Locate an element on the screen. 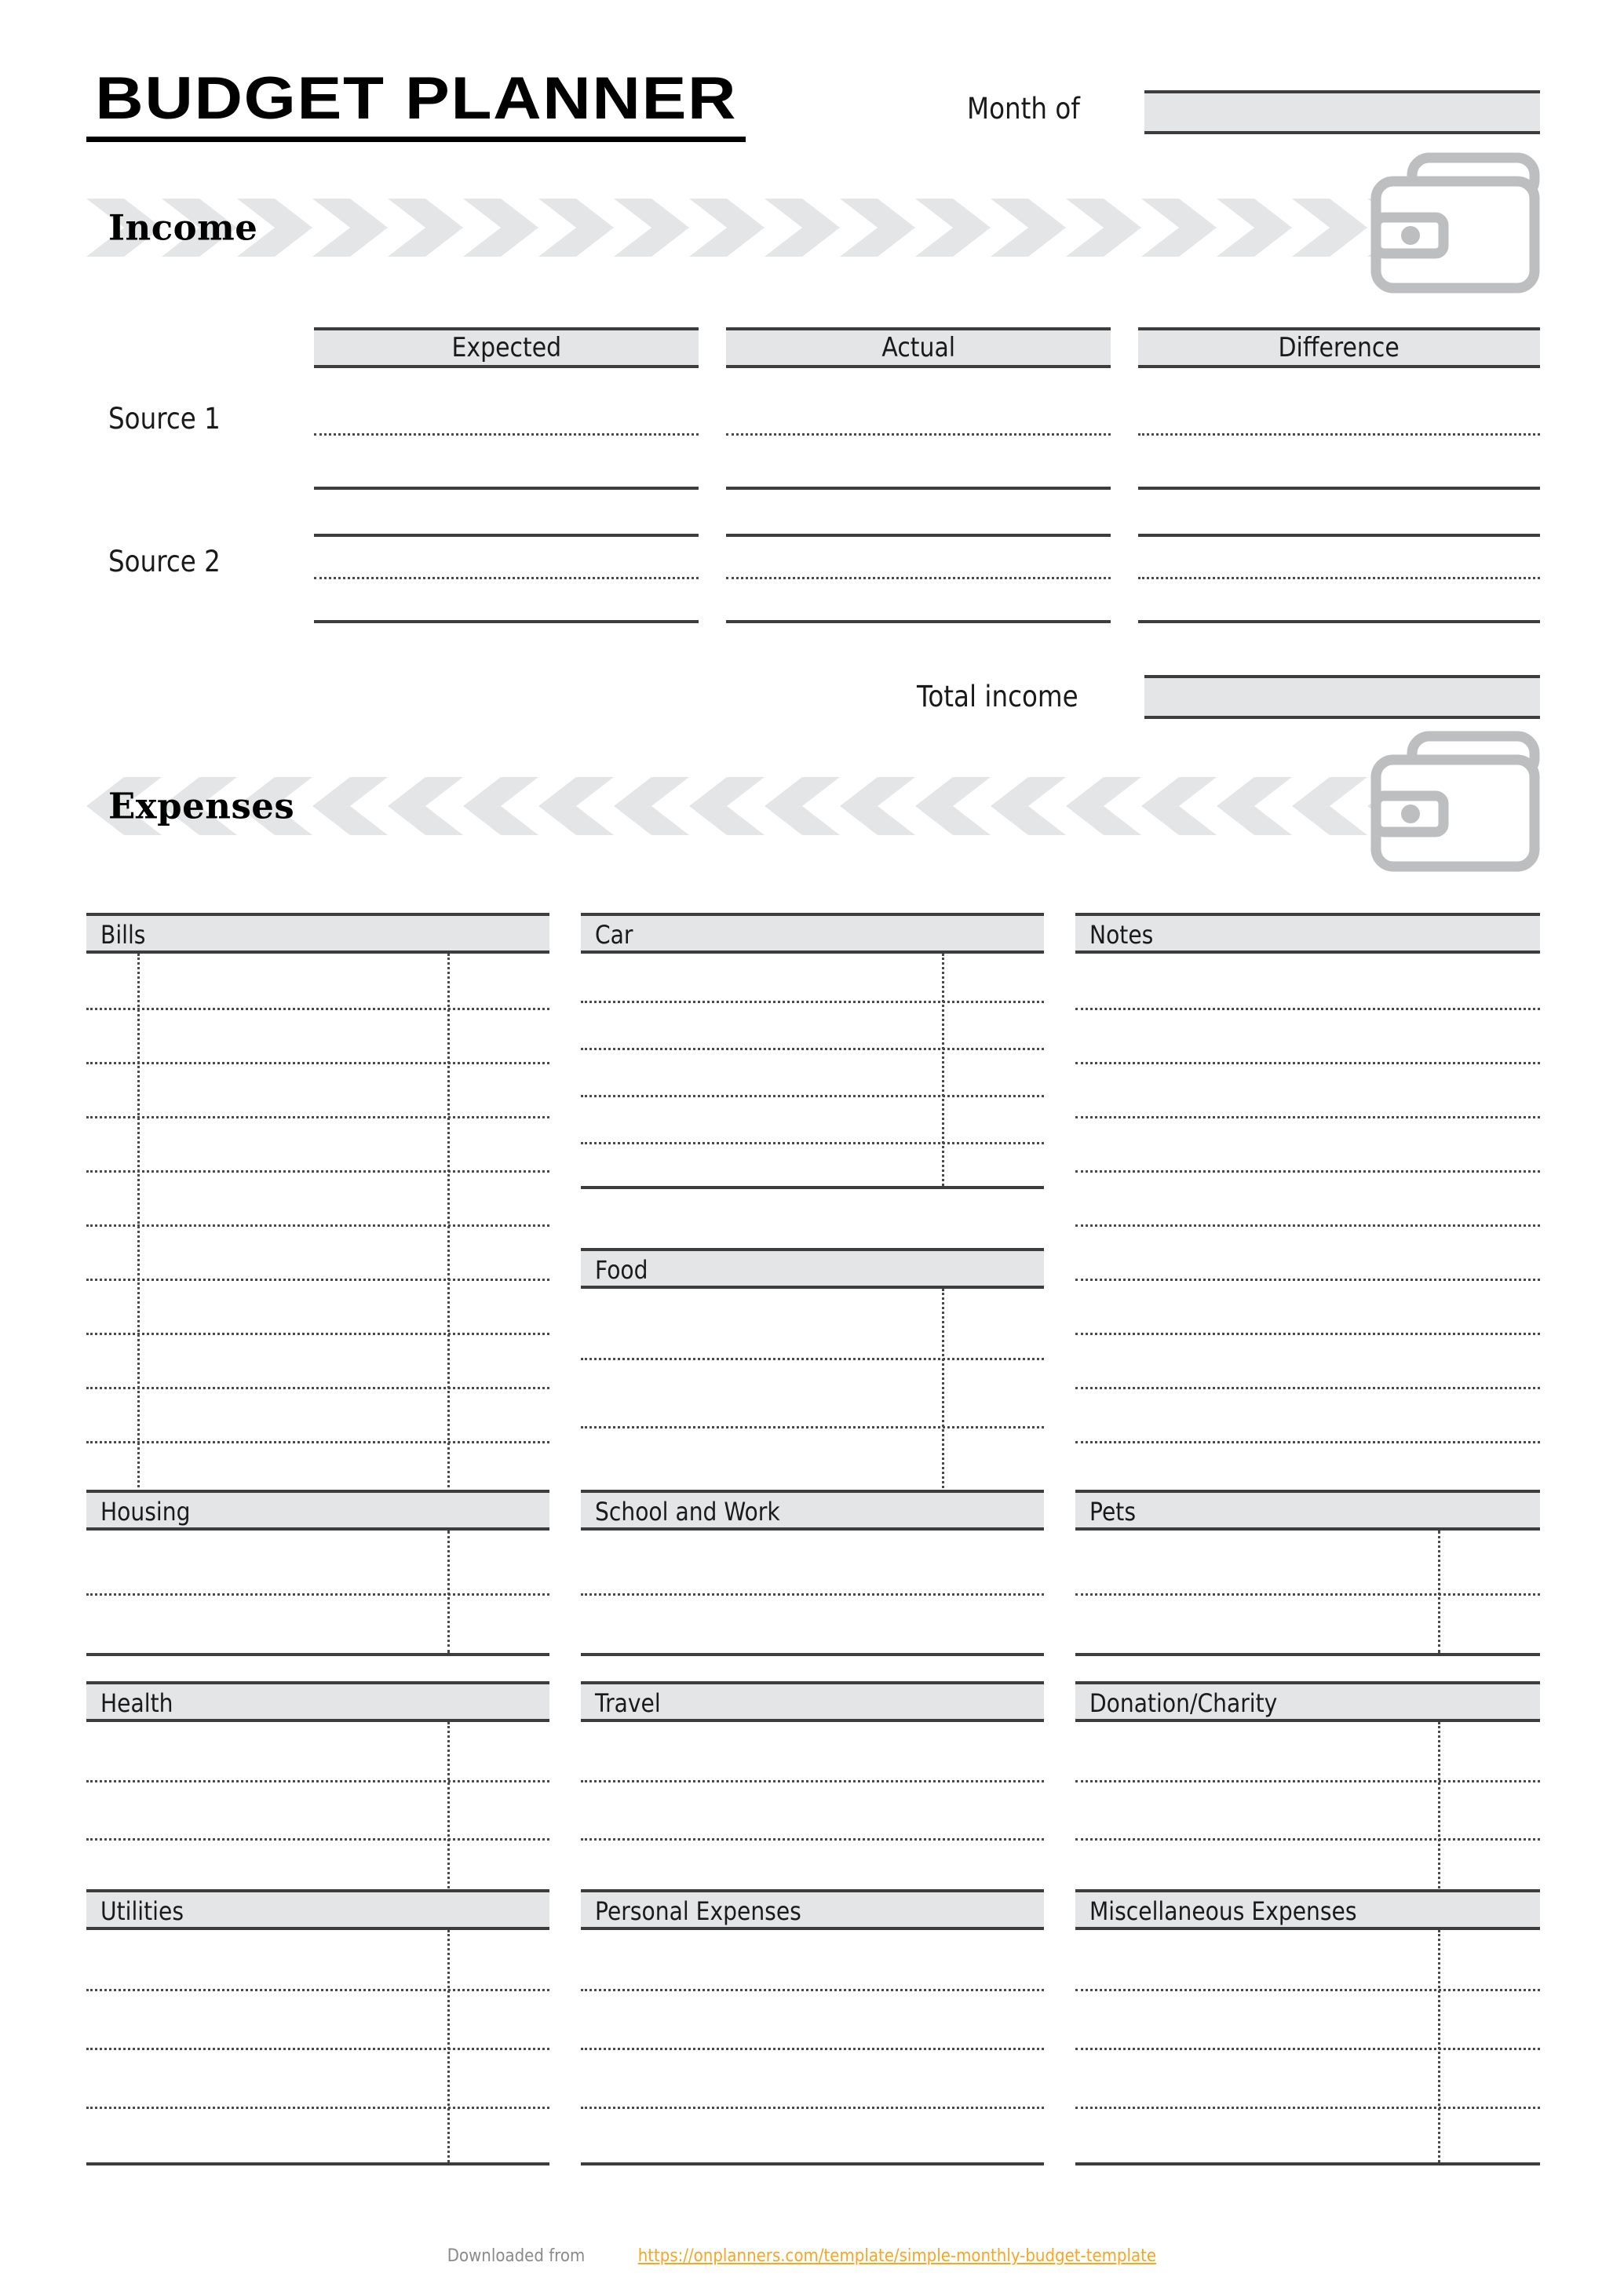 This screenshot has width=1624, height=2295. income-row-2-expected-input is located at coordinates (507, 621).